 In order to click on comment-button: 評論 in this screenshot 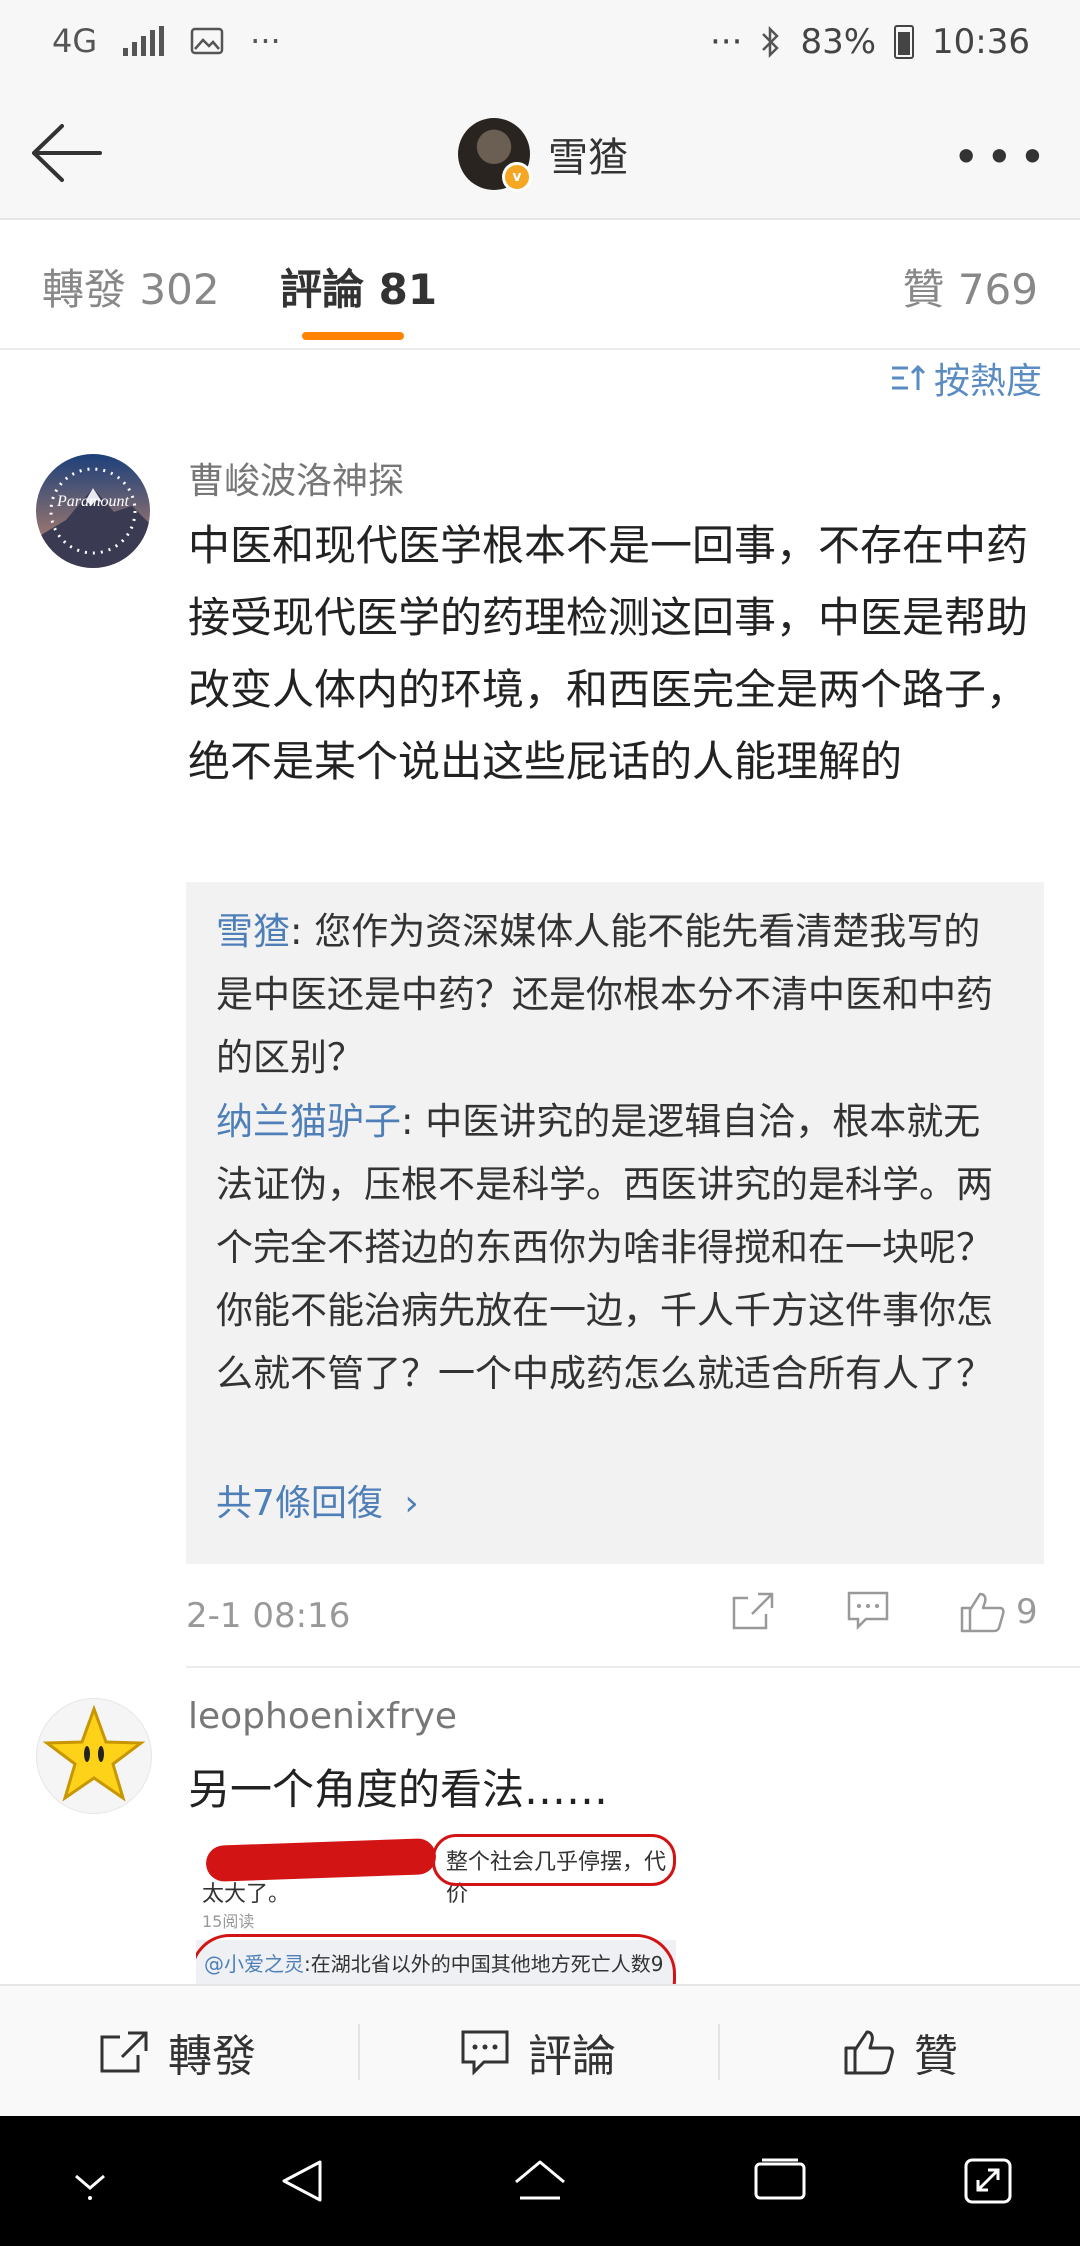, I will do `click(538, 2052)`.